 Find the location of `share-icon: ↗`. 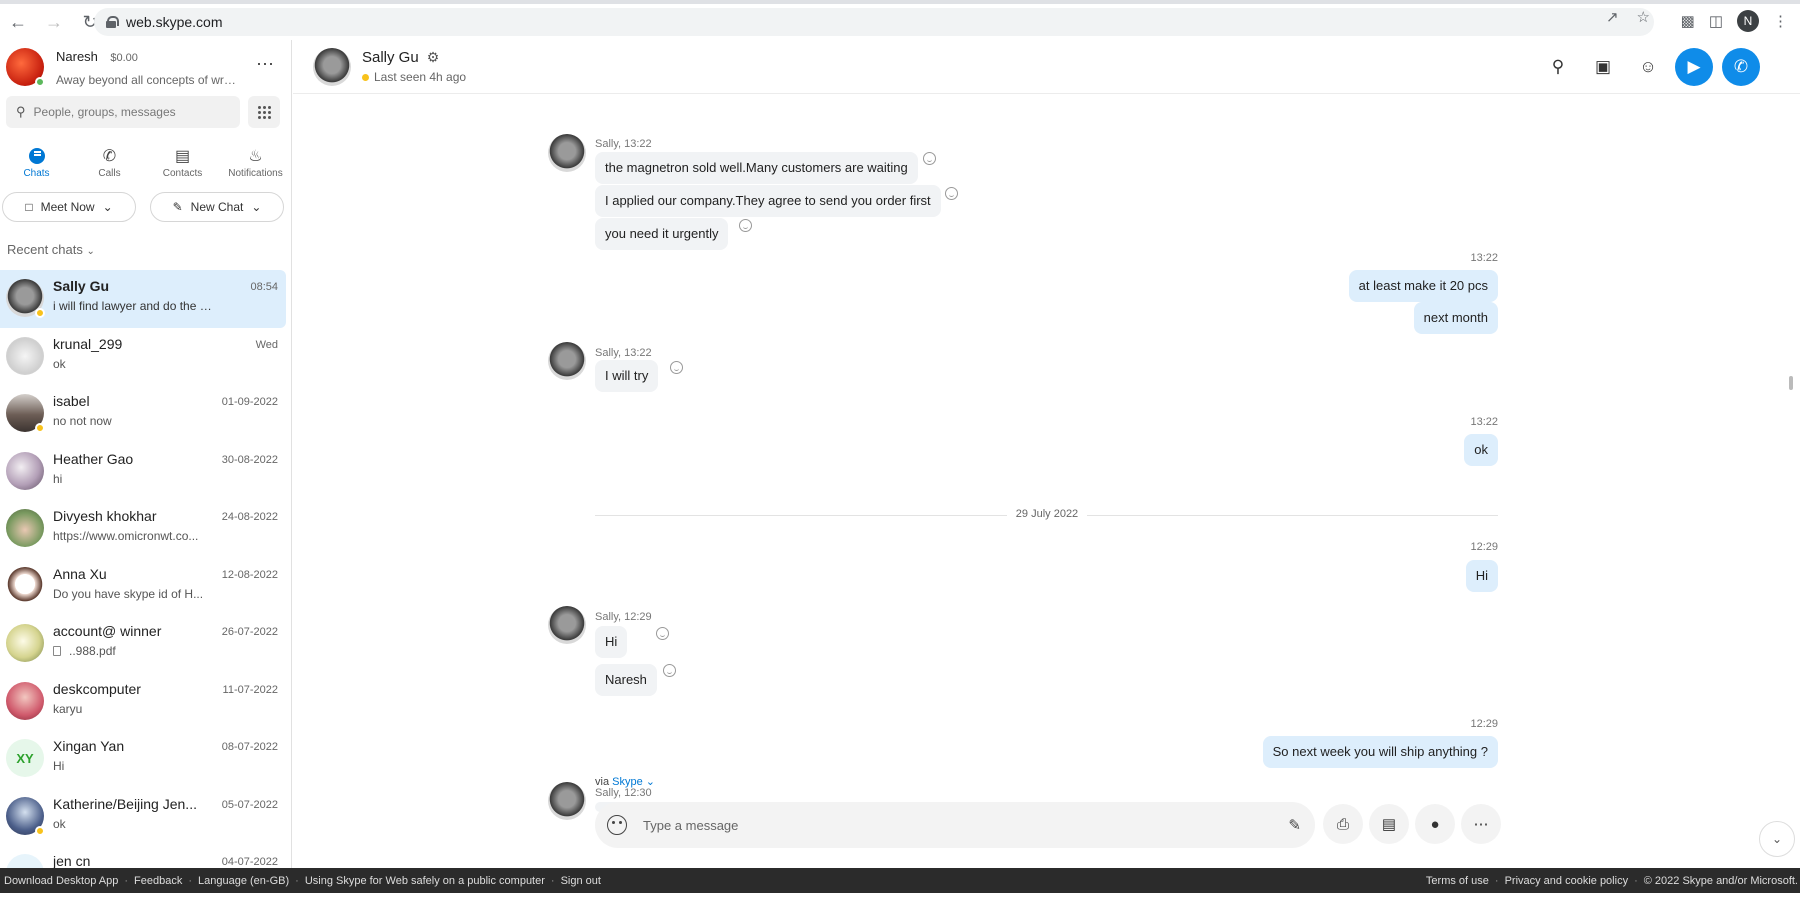

share-icon: ↗ is located at coordinates (1612, 17).